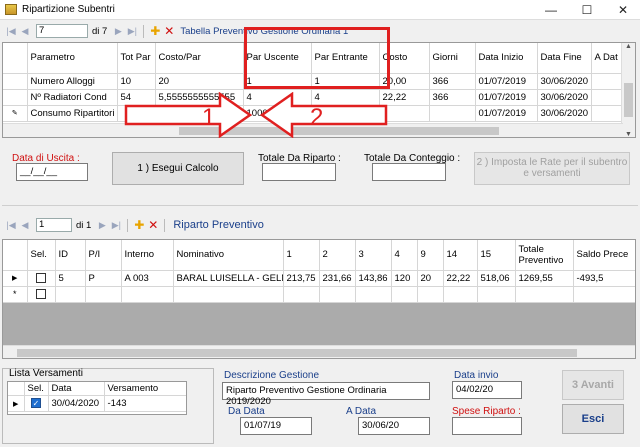  What do you see at coordinates (604, 278) in the screenshot?
I see `table-cell: -493,5` at bounding box center [604, 278].